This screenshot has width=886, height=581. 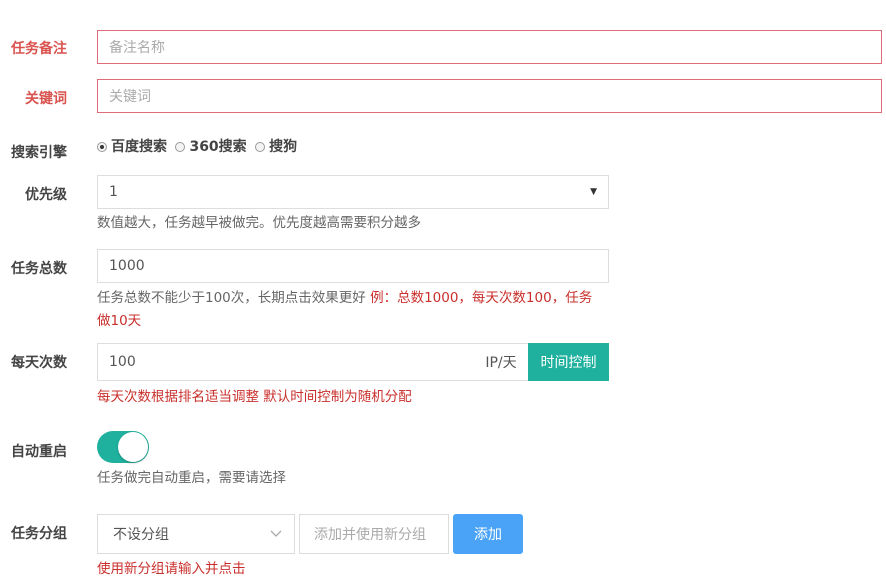 I want to click on keyword-label: 关键词, so click(x=46, y=99).